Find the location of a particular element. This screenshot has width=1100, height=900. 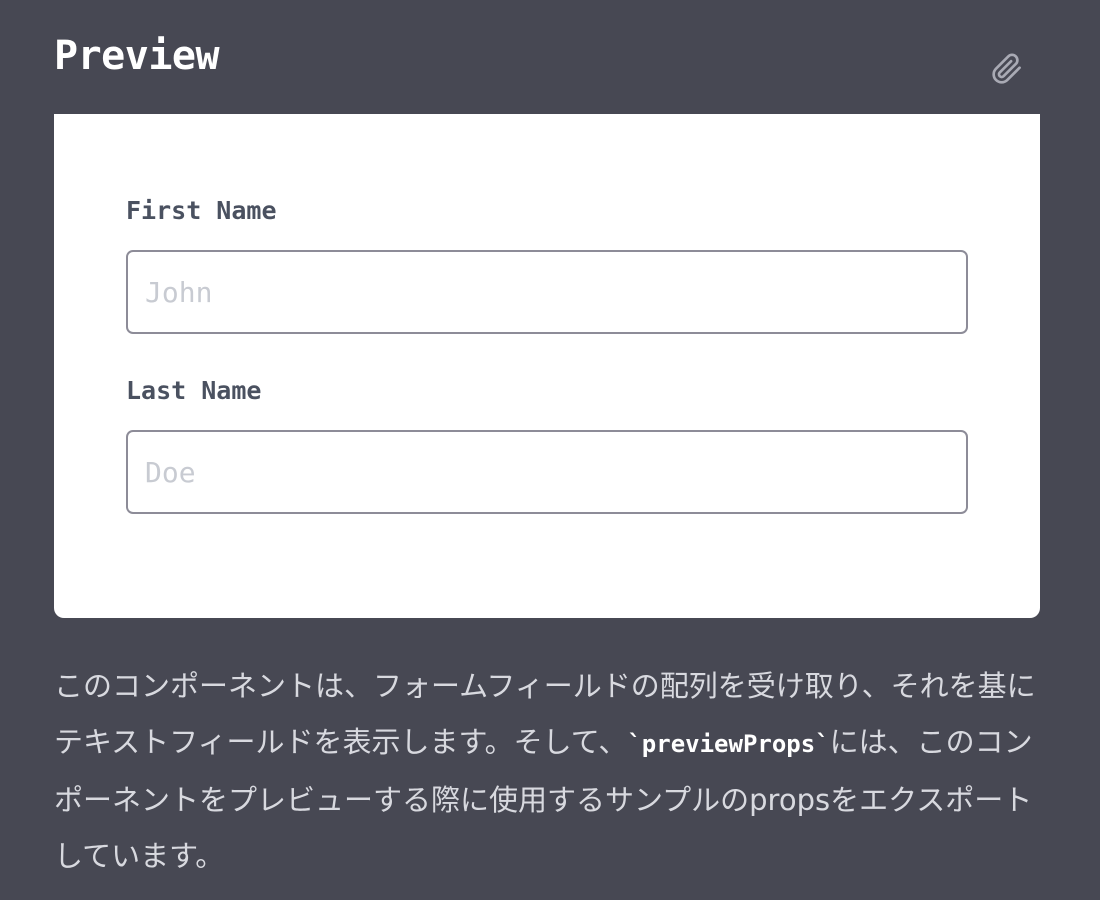

last-name-label: Last Name is located at coordinates (194, 390).